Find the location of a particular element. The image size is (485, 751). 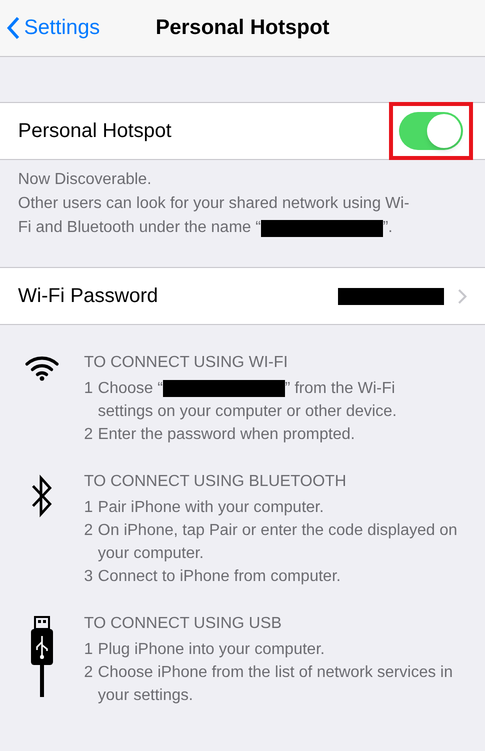

wifi-icon is located at coordinates (42, 368).